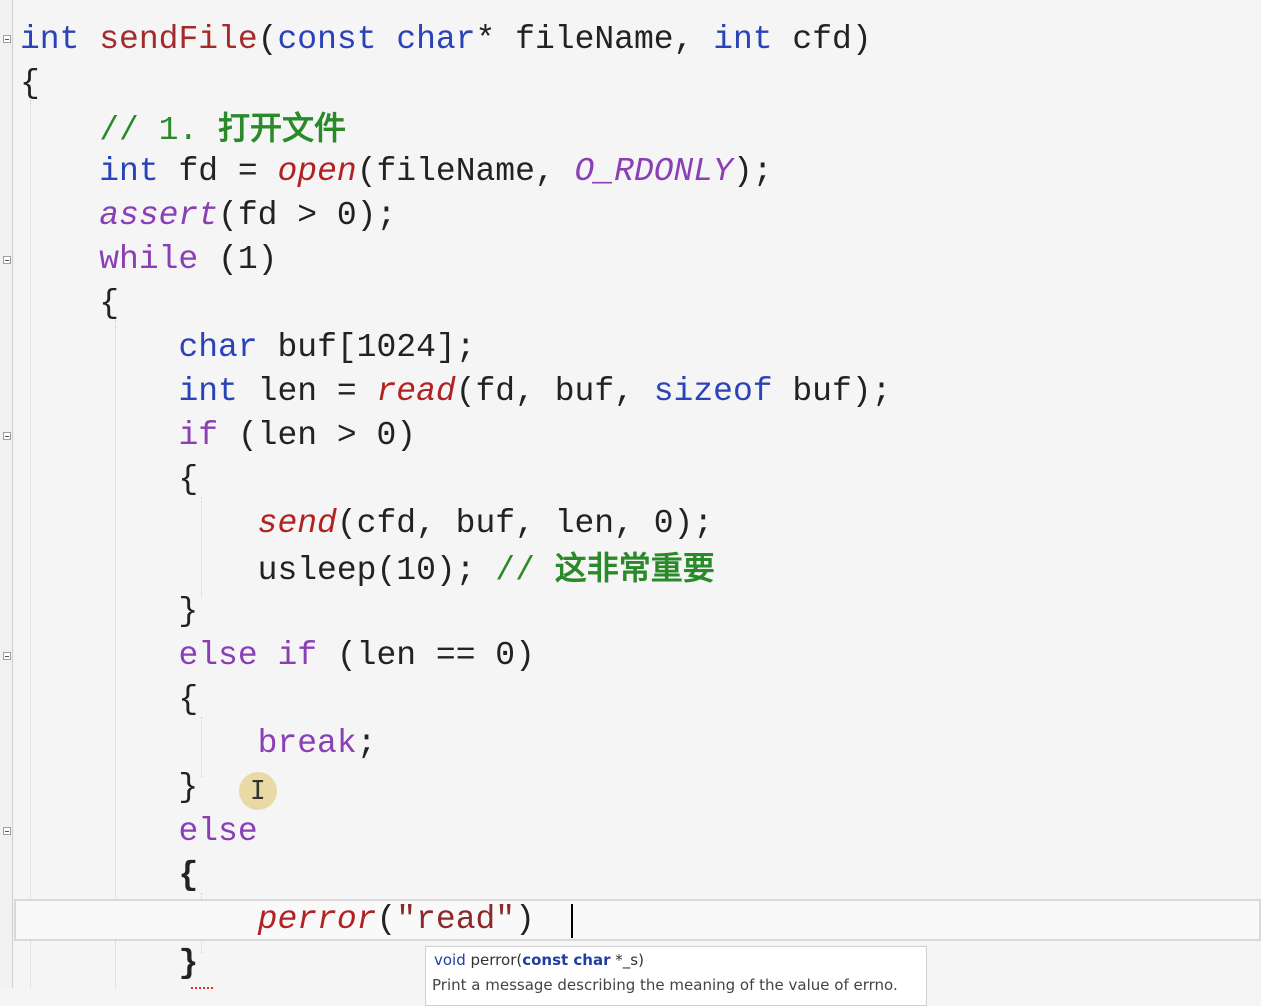 This screenshot has width=1261, height=1006. I want to click on code-token: const, so click(327, 39).